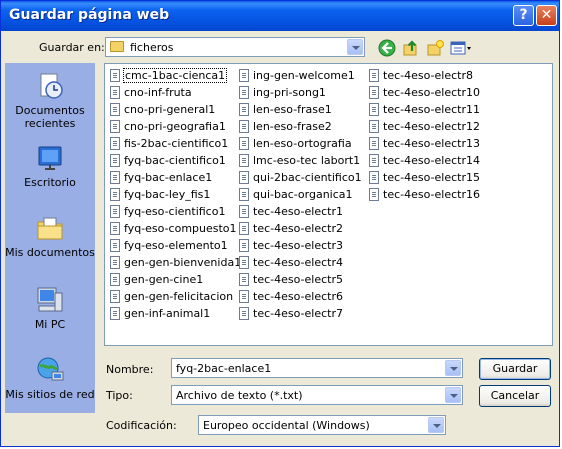 This screenshot has height=449, width=562. What do you see at coordinates (303, 194) in the screenshot?
I see `file-name: qui-bac-organica1` at bounding box center [303, 194].